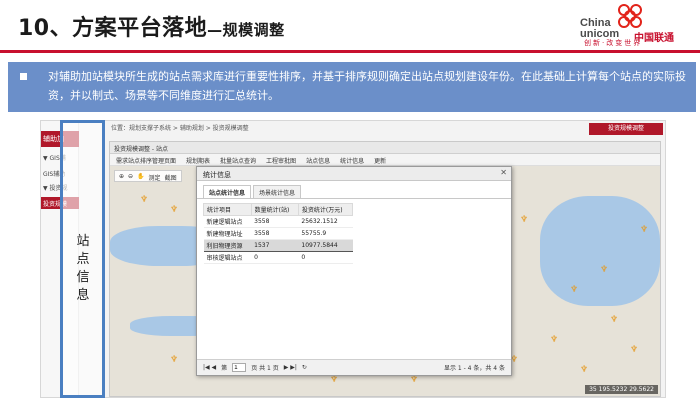 The image size is (700, 400). What do you see at coordinates (354, 367) in the screenshot?
I see `pager: |◀ ◀ 第 页 共 1 页 ▶ ▶| ↻ 显示 1 - 4 条，共 4 条` at bounding box center [354, 367].